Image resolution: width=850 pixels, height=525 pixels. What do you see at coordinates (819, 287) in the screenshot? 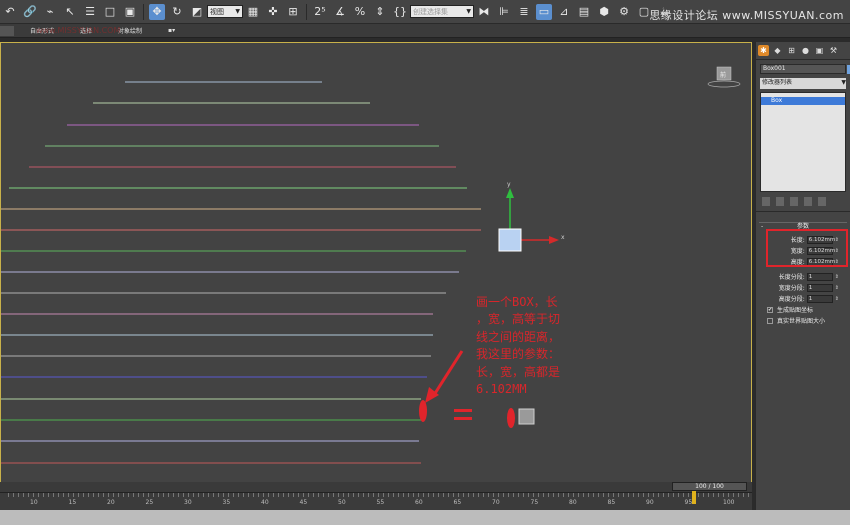
I see `width-segs-field: 1` at bounding box center [819, 287].